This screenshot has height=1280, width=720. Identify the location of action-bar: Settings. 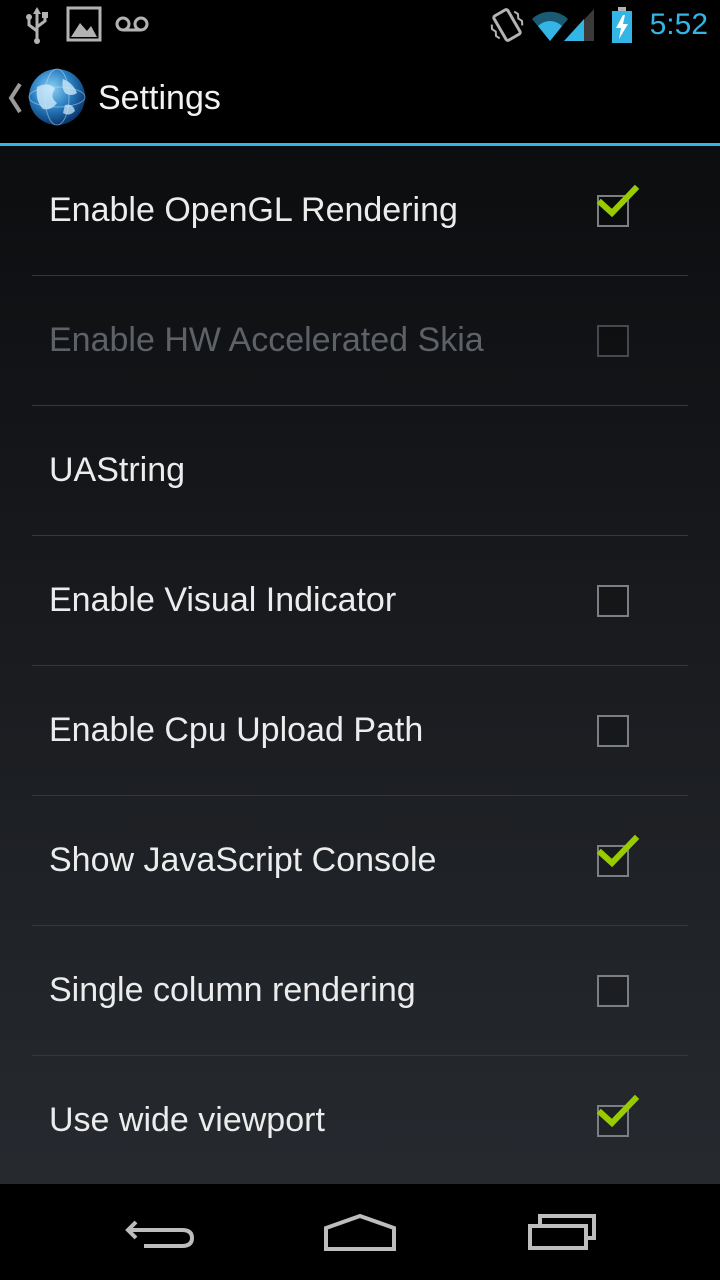
(360, 98).